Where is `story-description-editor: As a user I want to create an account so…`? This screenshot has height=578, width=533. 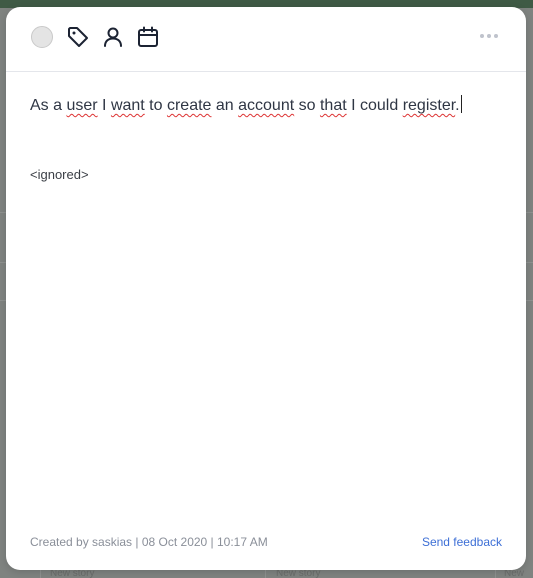 story-description-editor: As a user I want to create an account so… is located at coordinates (265, 106).